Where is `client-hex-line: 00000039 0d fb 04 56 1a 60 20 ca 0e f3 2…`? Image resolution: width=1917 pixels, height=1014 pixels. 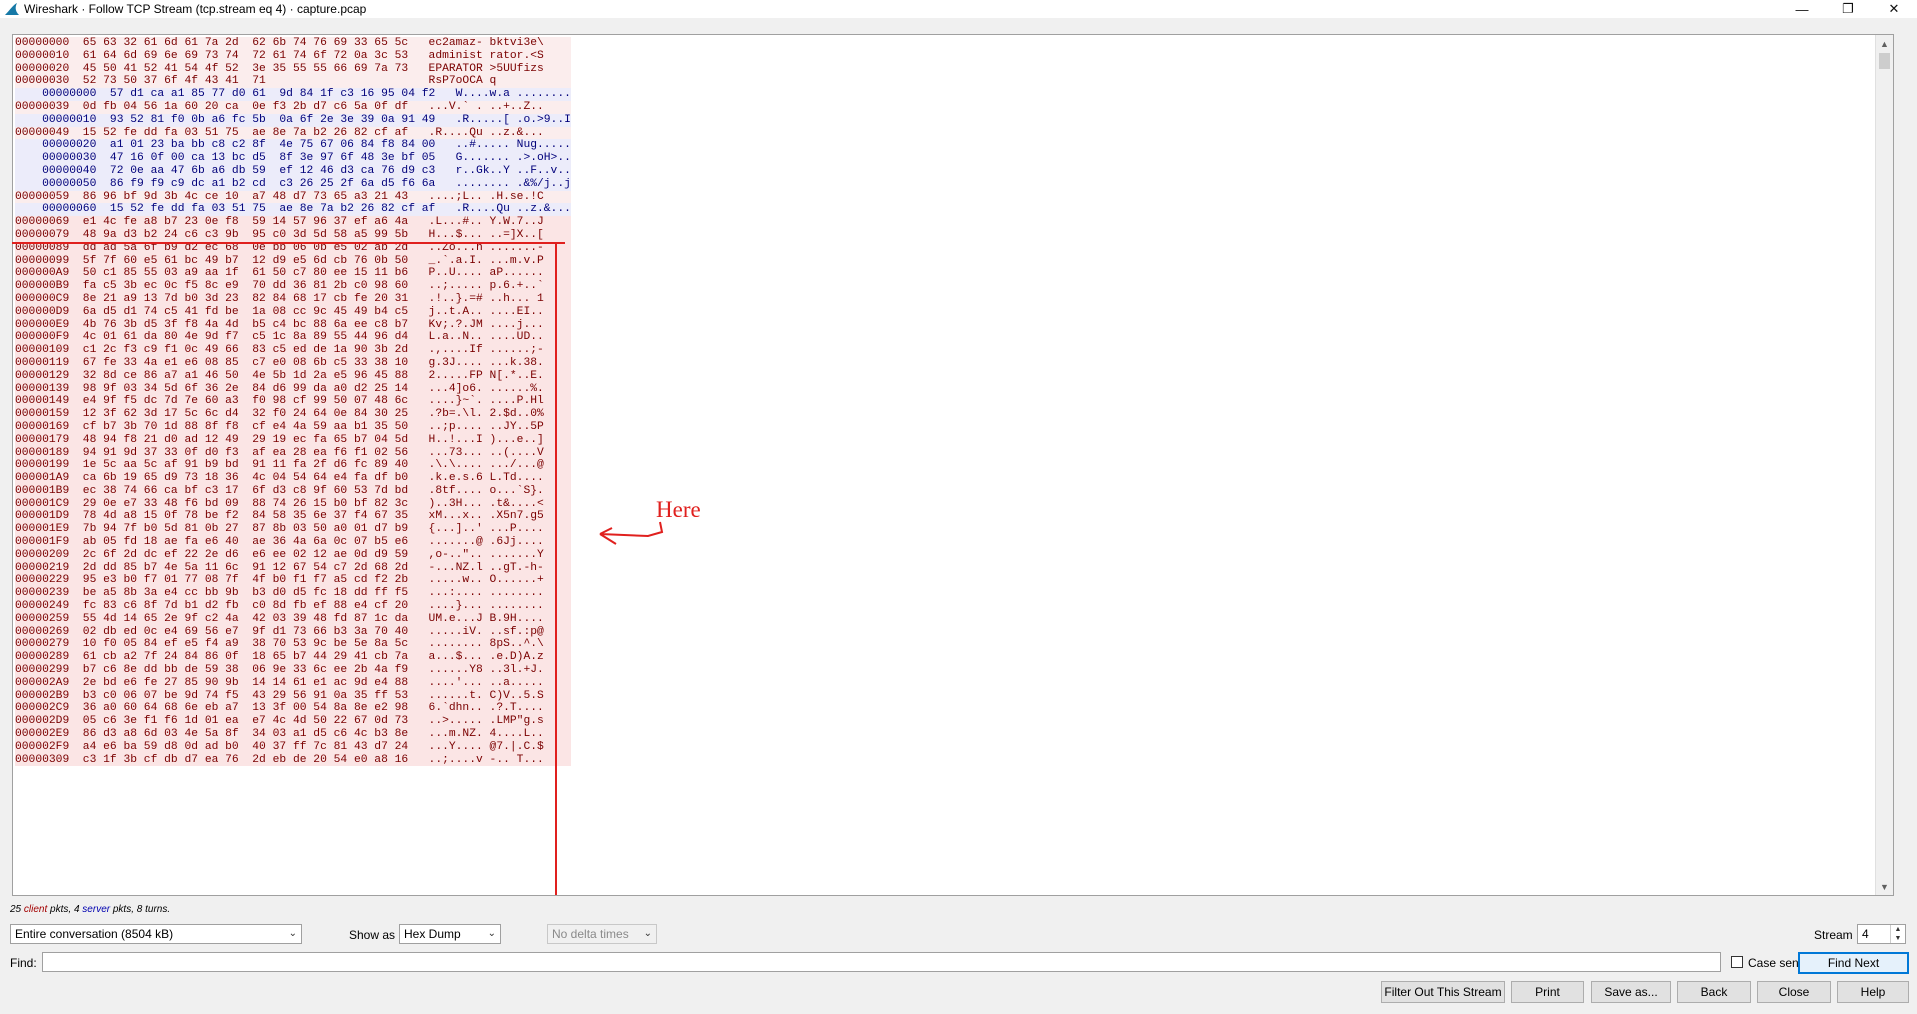
client-hex-line: 00000039 0d fb 04 56 1a 60 20 ca 0e f3 2… is located at coordinates (293, 107).